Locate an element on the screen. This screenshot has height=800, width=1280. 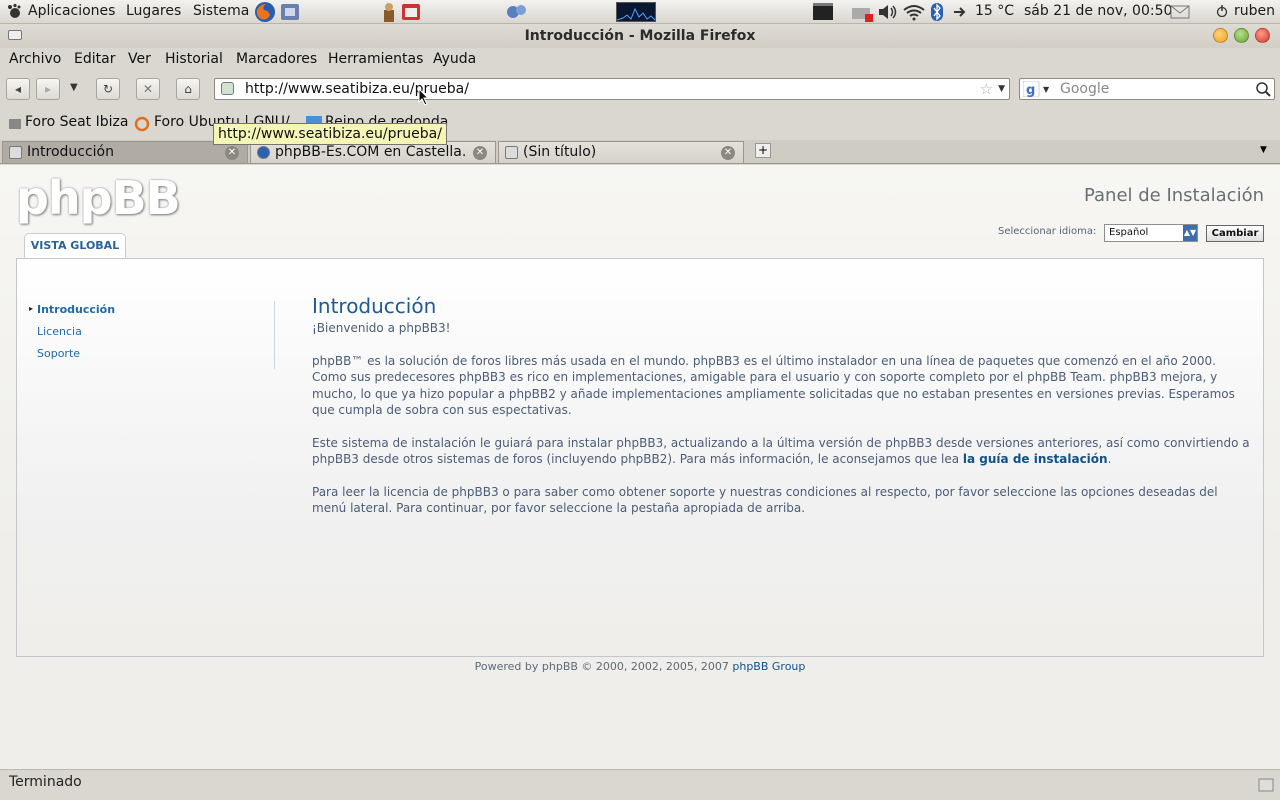
change-language-button: Cambiar is located at coordinates (1235, 233).